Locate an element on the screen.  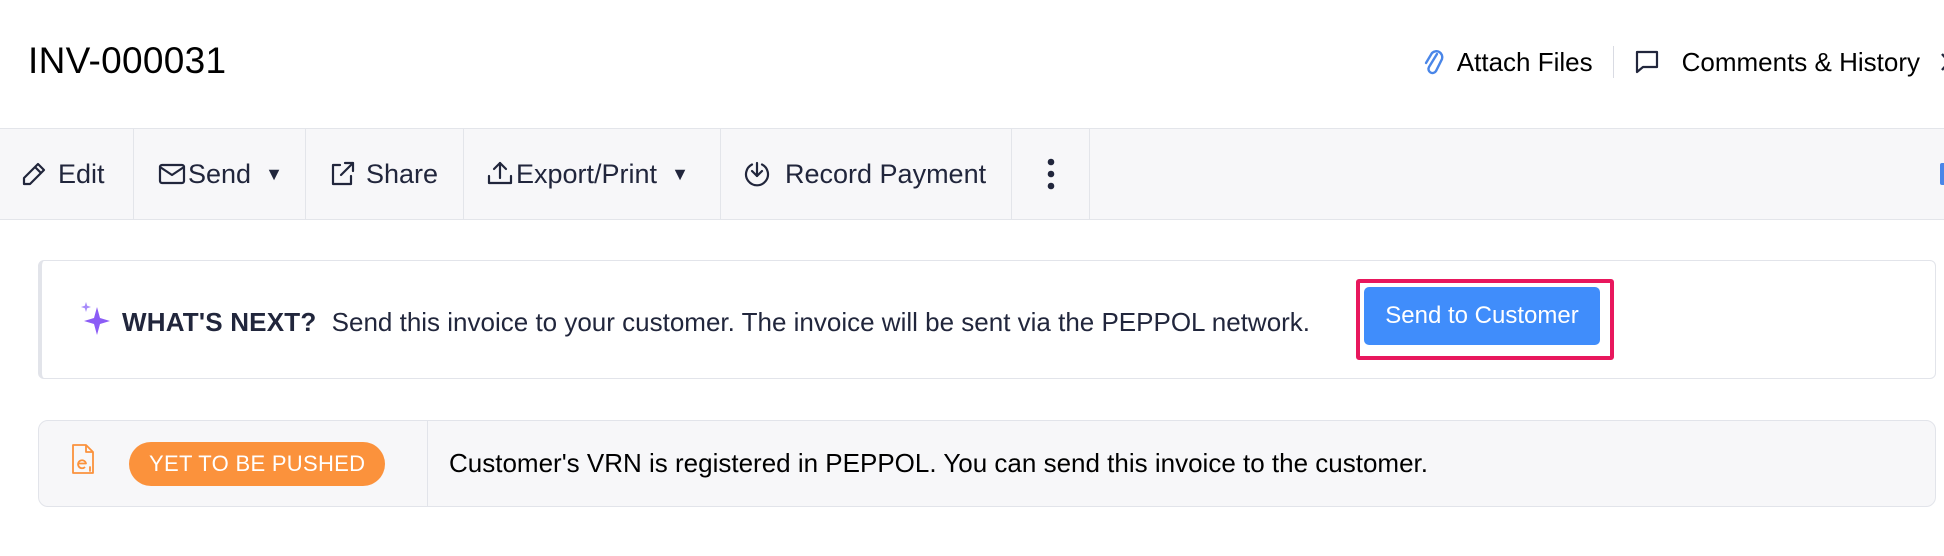
status-badge: YET TO BE PUSHED is located at coordinates (257, 464).